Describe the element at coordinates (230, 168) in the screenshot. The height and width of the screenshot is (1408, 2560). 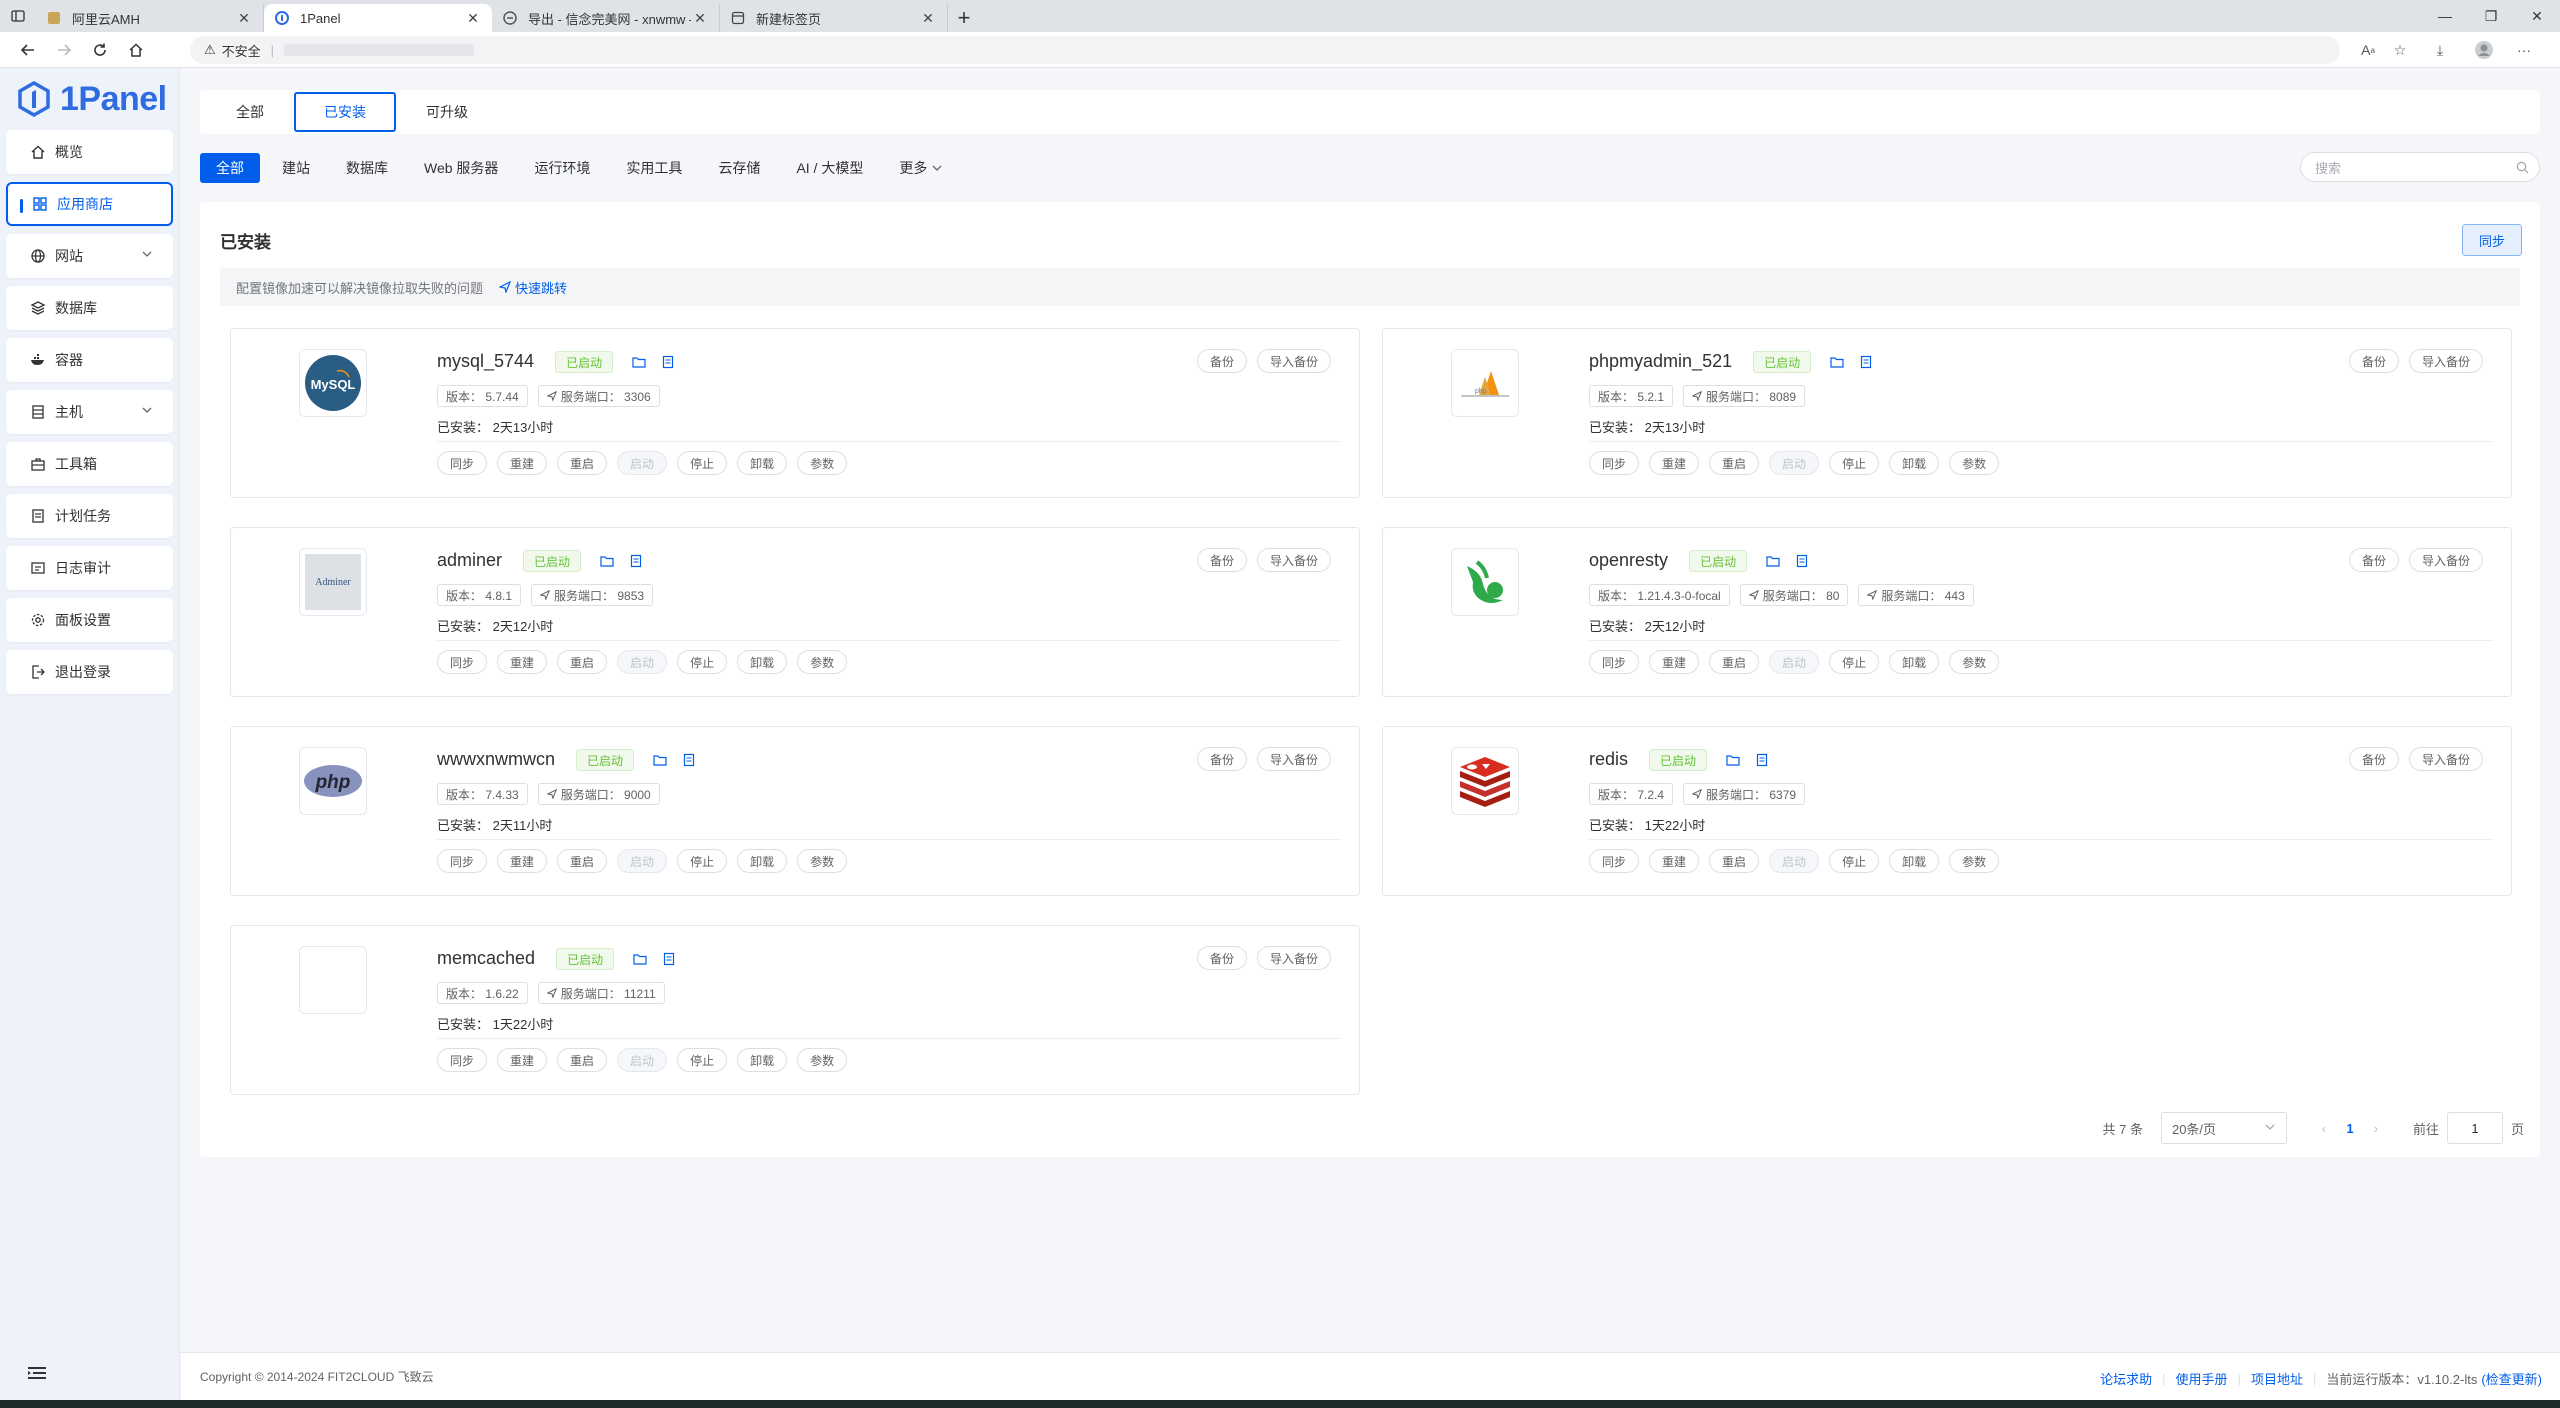
I see `category-all: 全部` at that location.